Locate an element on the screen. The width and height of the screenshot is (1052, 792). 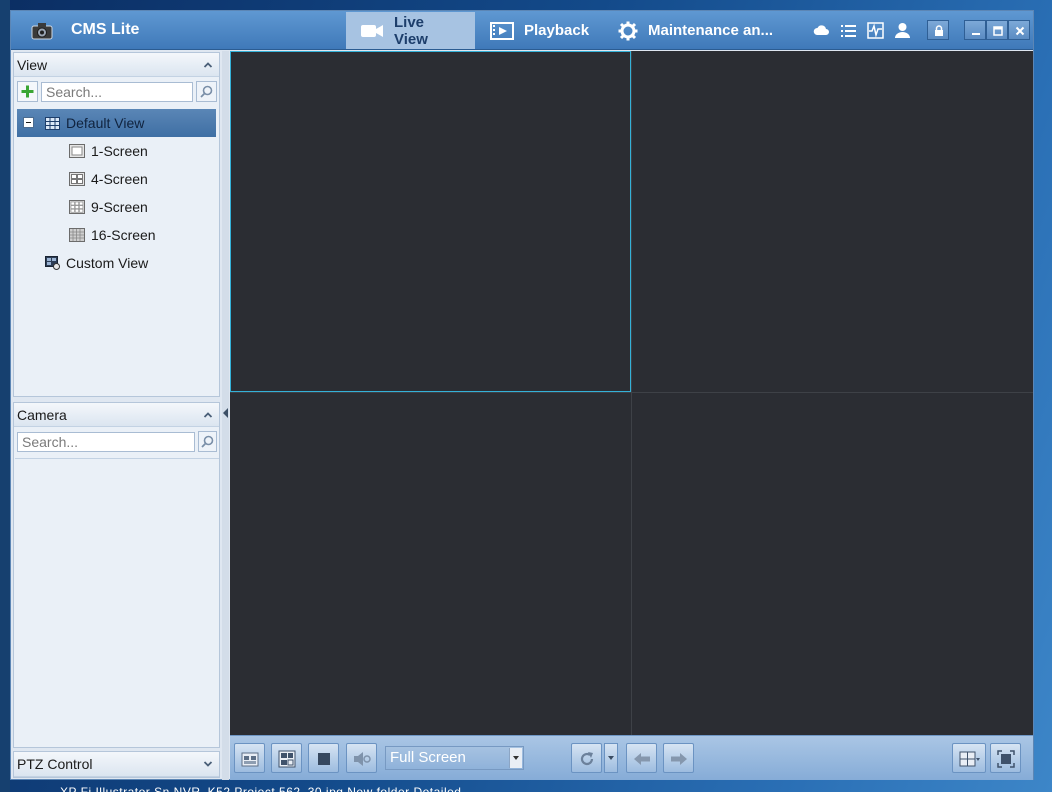
collapse-toggle is located at coordinates (28, 122).